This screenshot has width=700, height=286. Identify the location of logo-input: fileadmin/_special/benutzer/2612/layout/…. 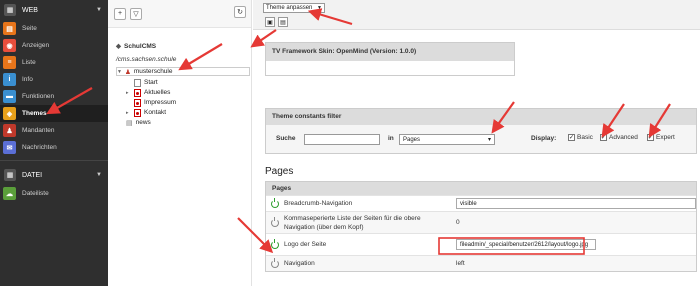
(526, 244).